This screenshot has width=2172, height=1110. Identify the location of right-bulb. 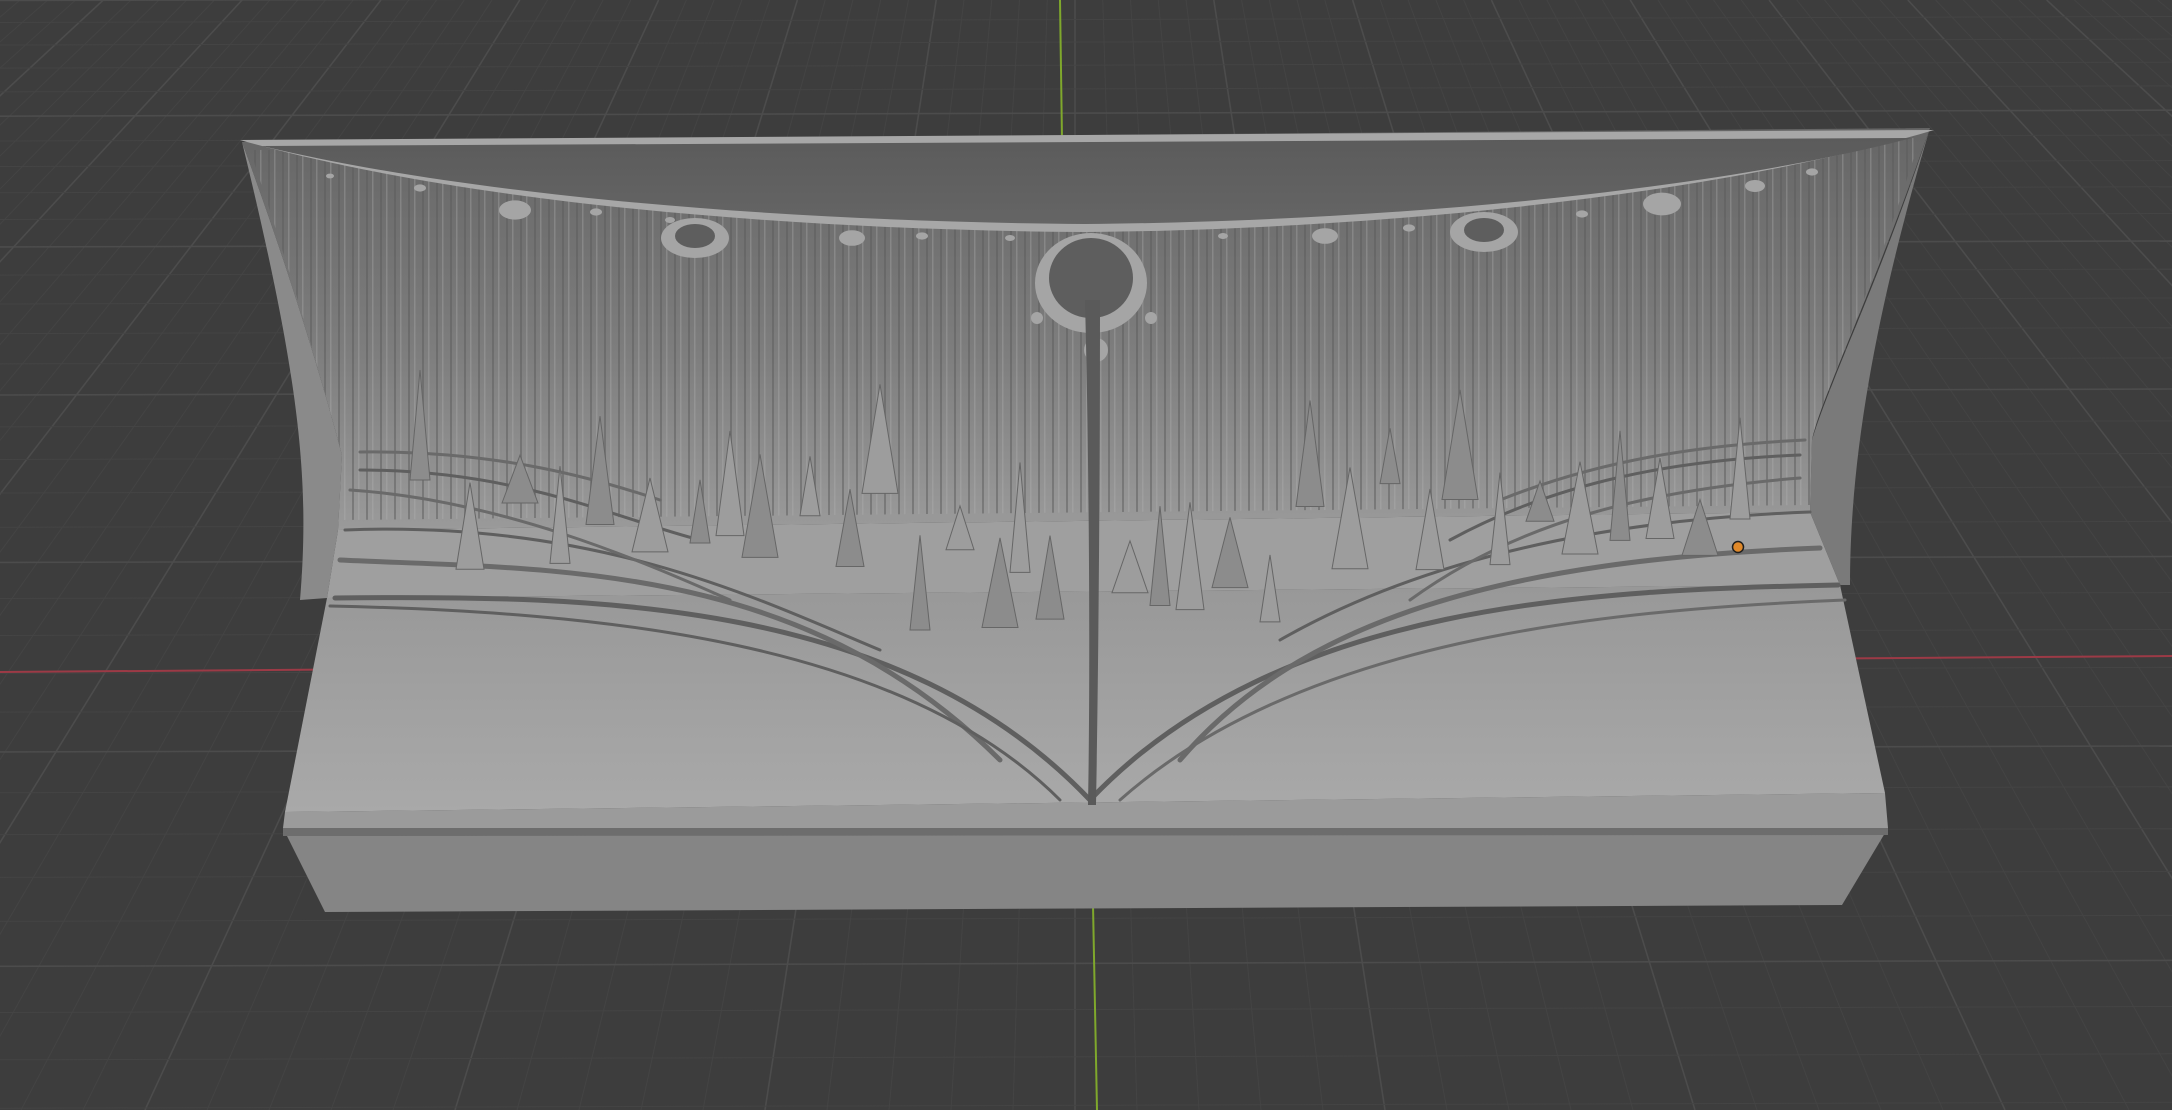
(1484, 232).